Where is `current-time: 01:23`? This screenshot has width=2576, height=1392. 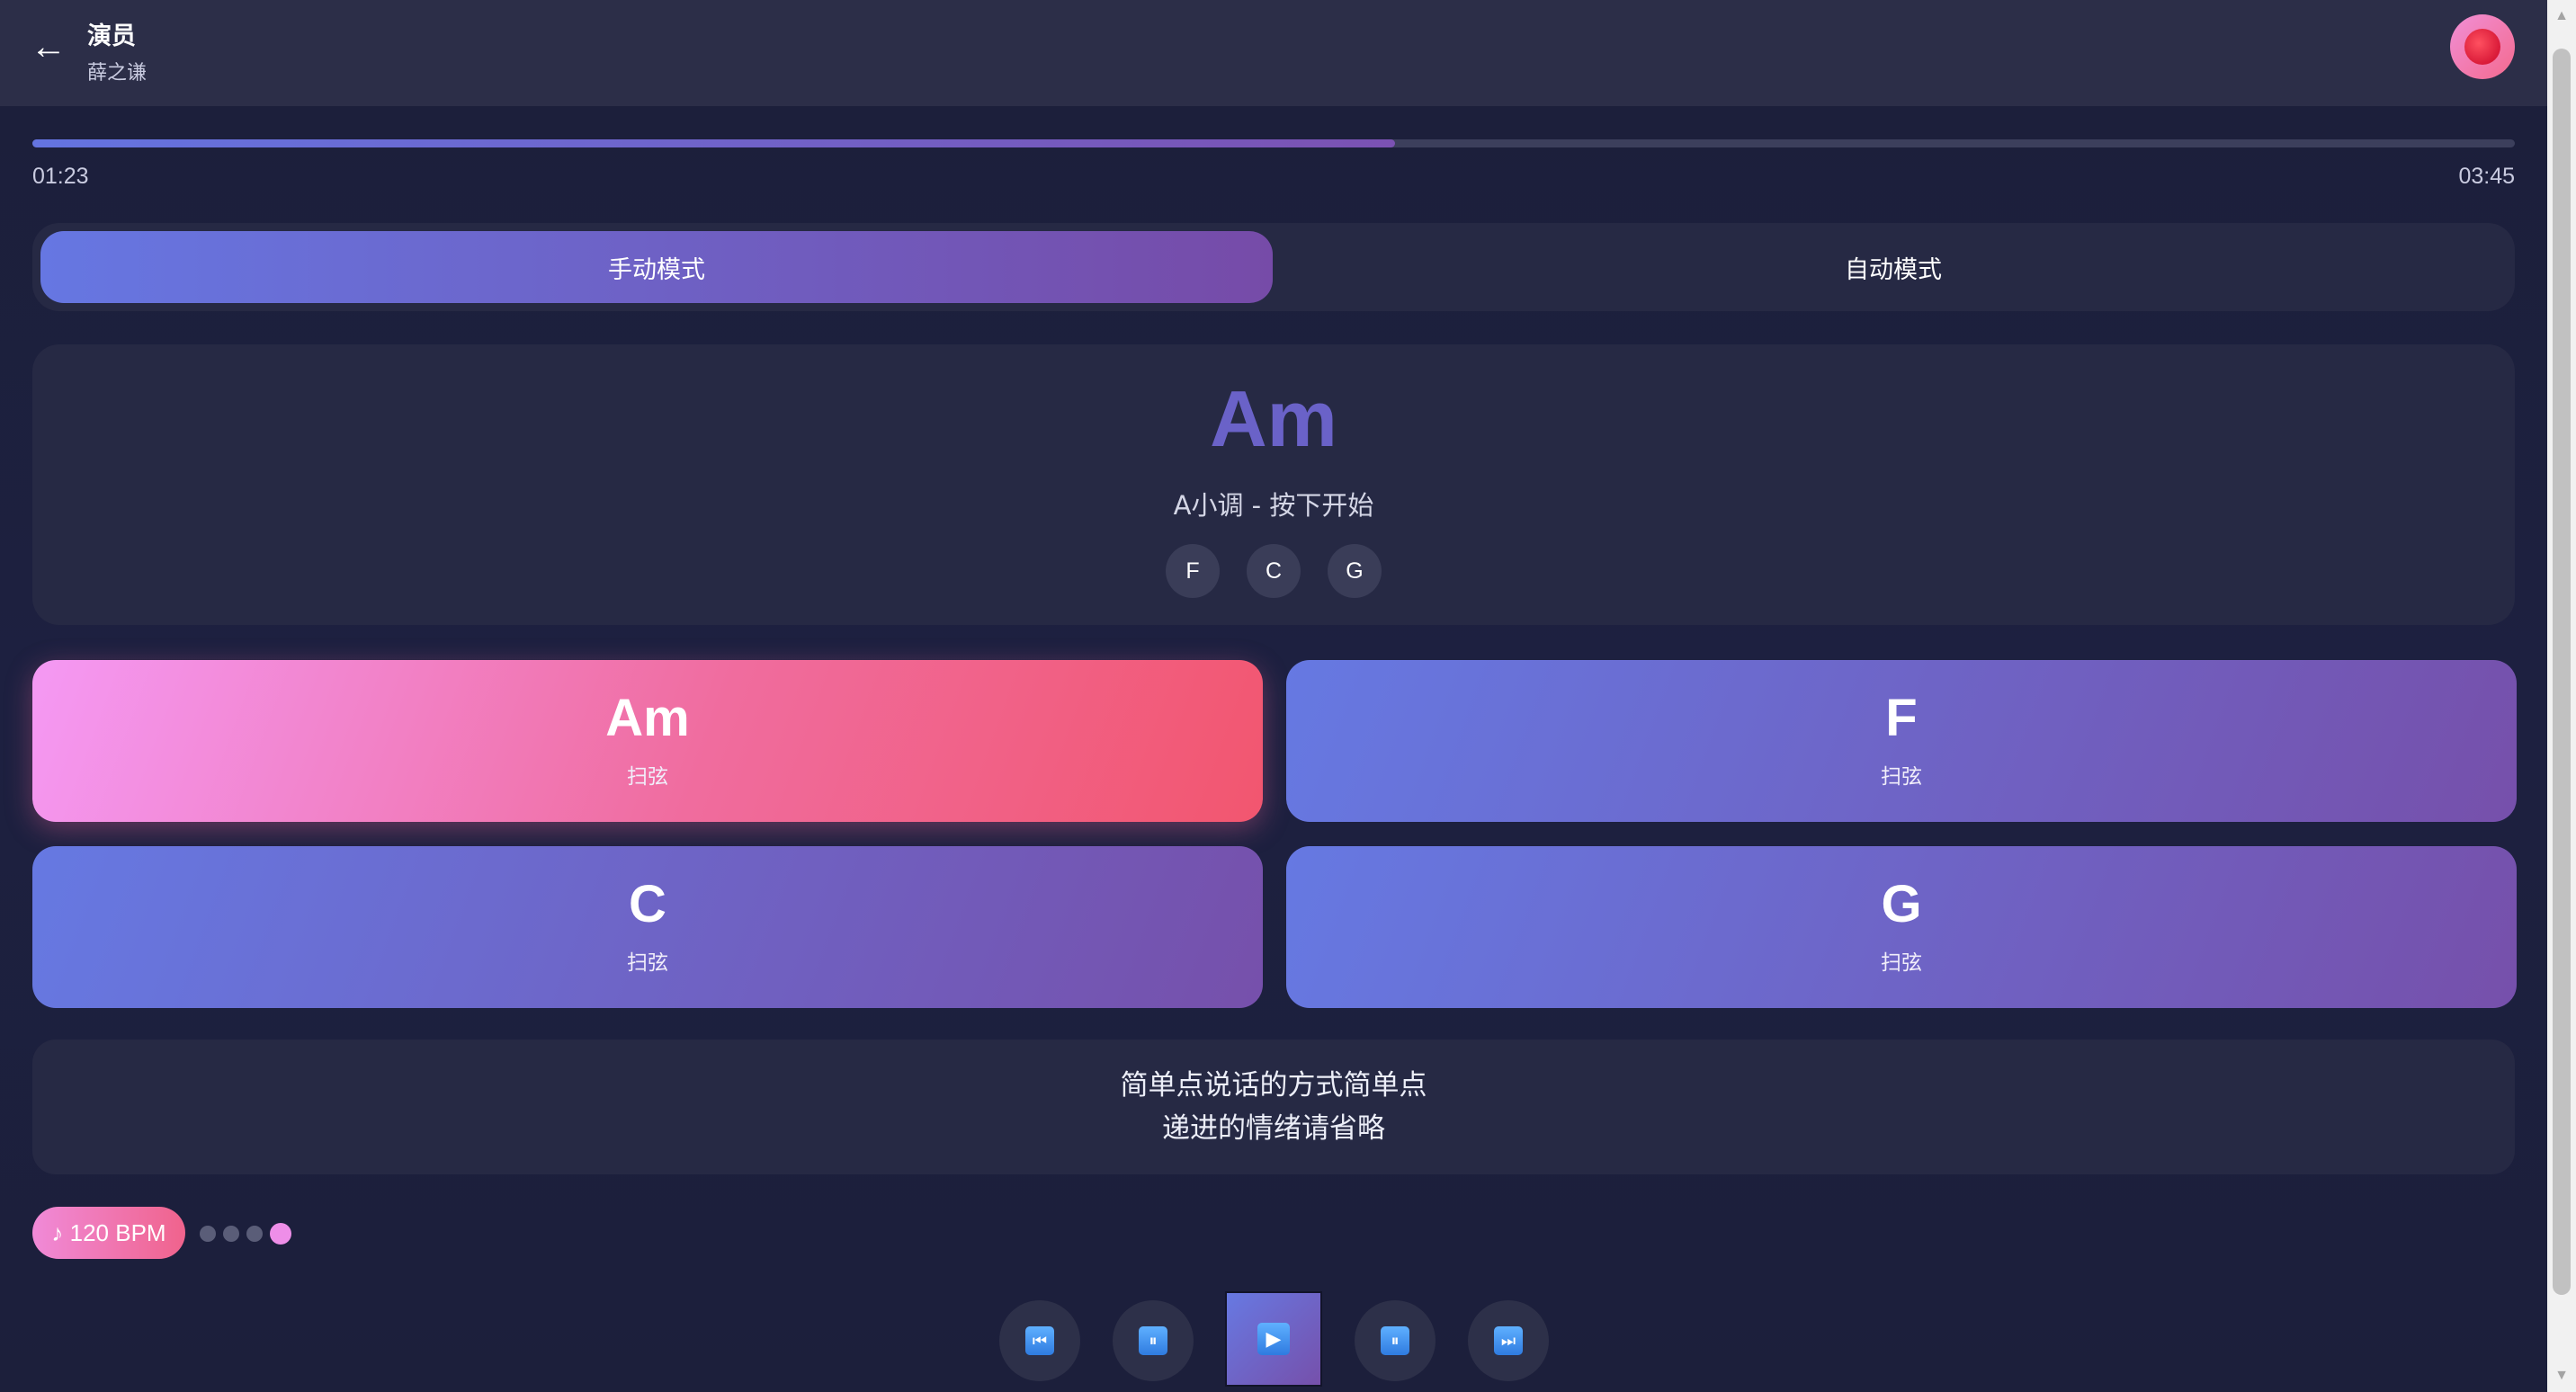 current-time: 01:23 is located at coordinates (60, 176).